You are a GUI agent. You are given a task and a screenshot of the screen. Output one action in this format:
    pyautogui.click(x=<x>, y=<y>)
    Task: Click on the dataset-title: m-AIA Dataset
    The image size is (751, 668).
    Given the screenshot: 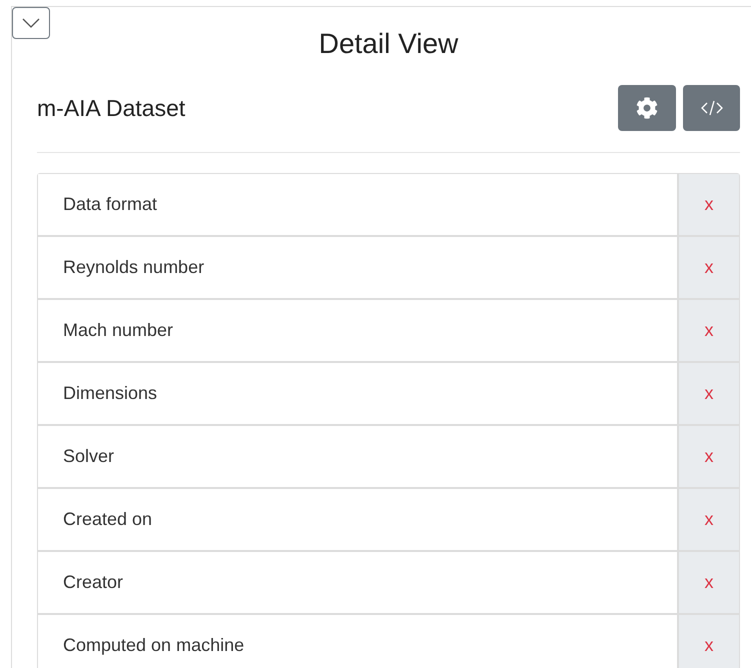 What is the action you would take?
    pyautogui.click(x=111, y=108)
    